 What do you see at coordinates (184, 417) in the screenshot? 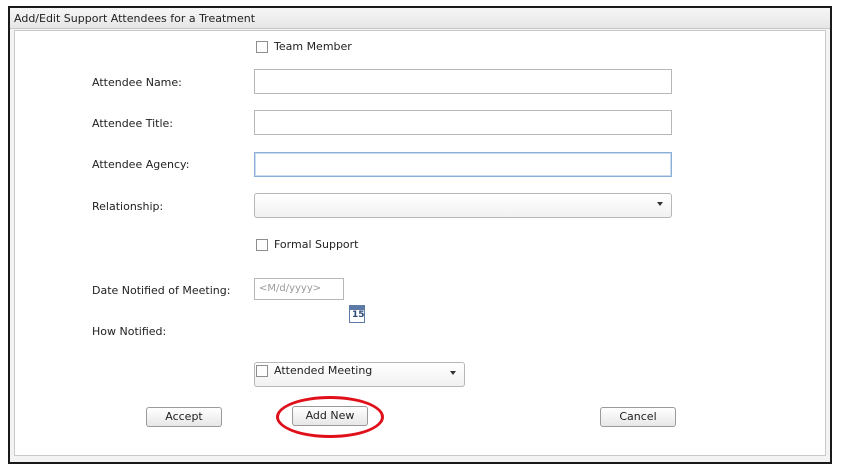
I see `accept-button: Accept` at bounding box center [184, 417].